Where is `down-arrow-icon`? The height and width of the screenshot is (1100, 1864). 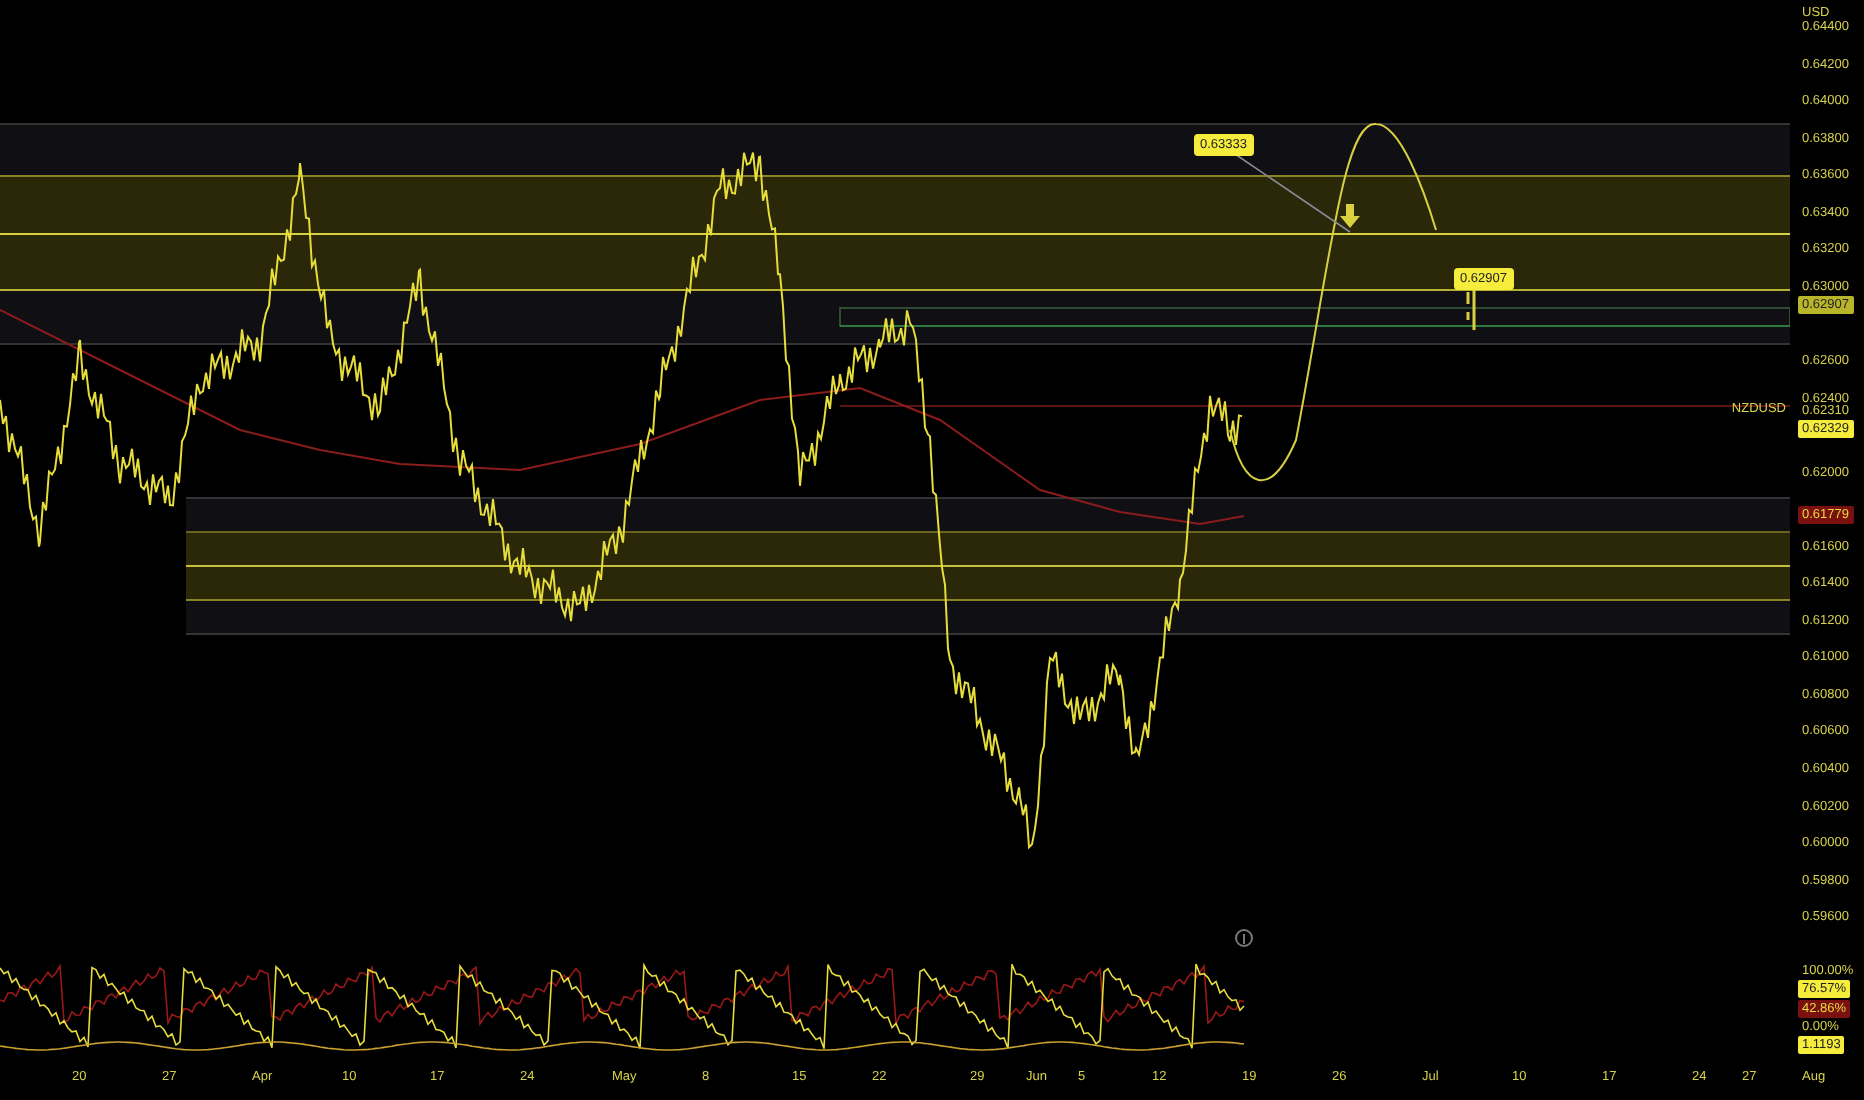
down-arrow-icon is located at coordinates (1350, 216).